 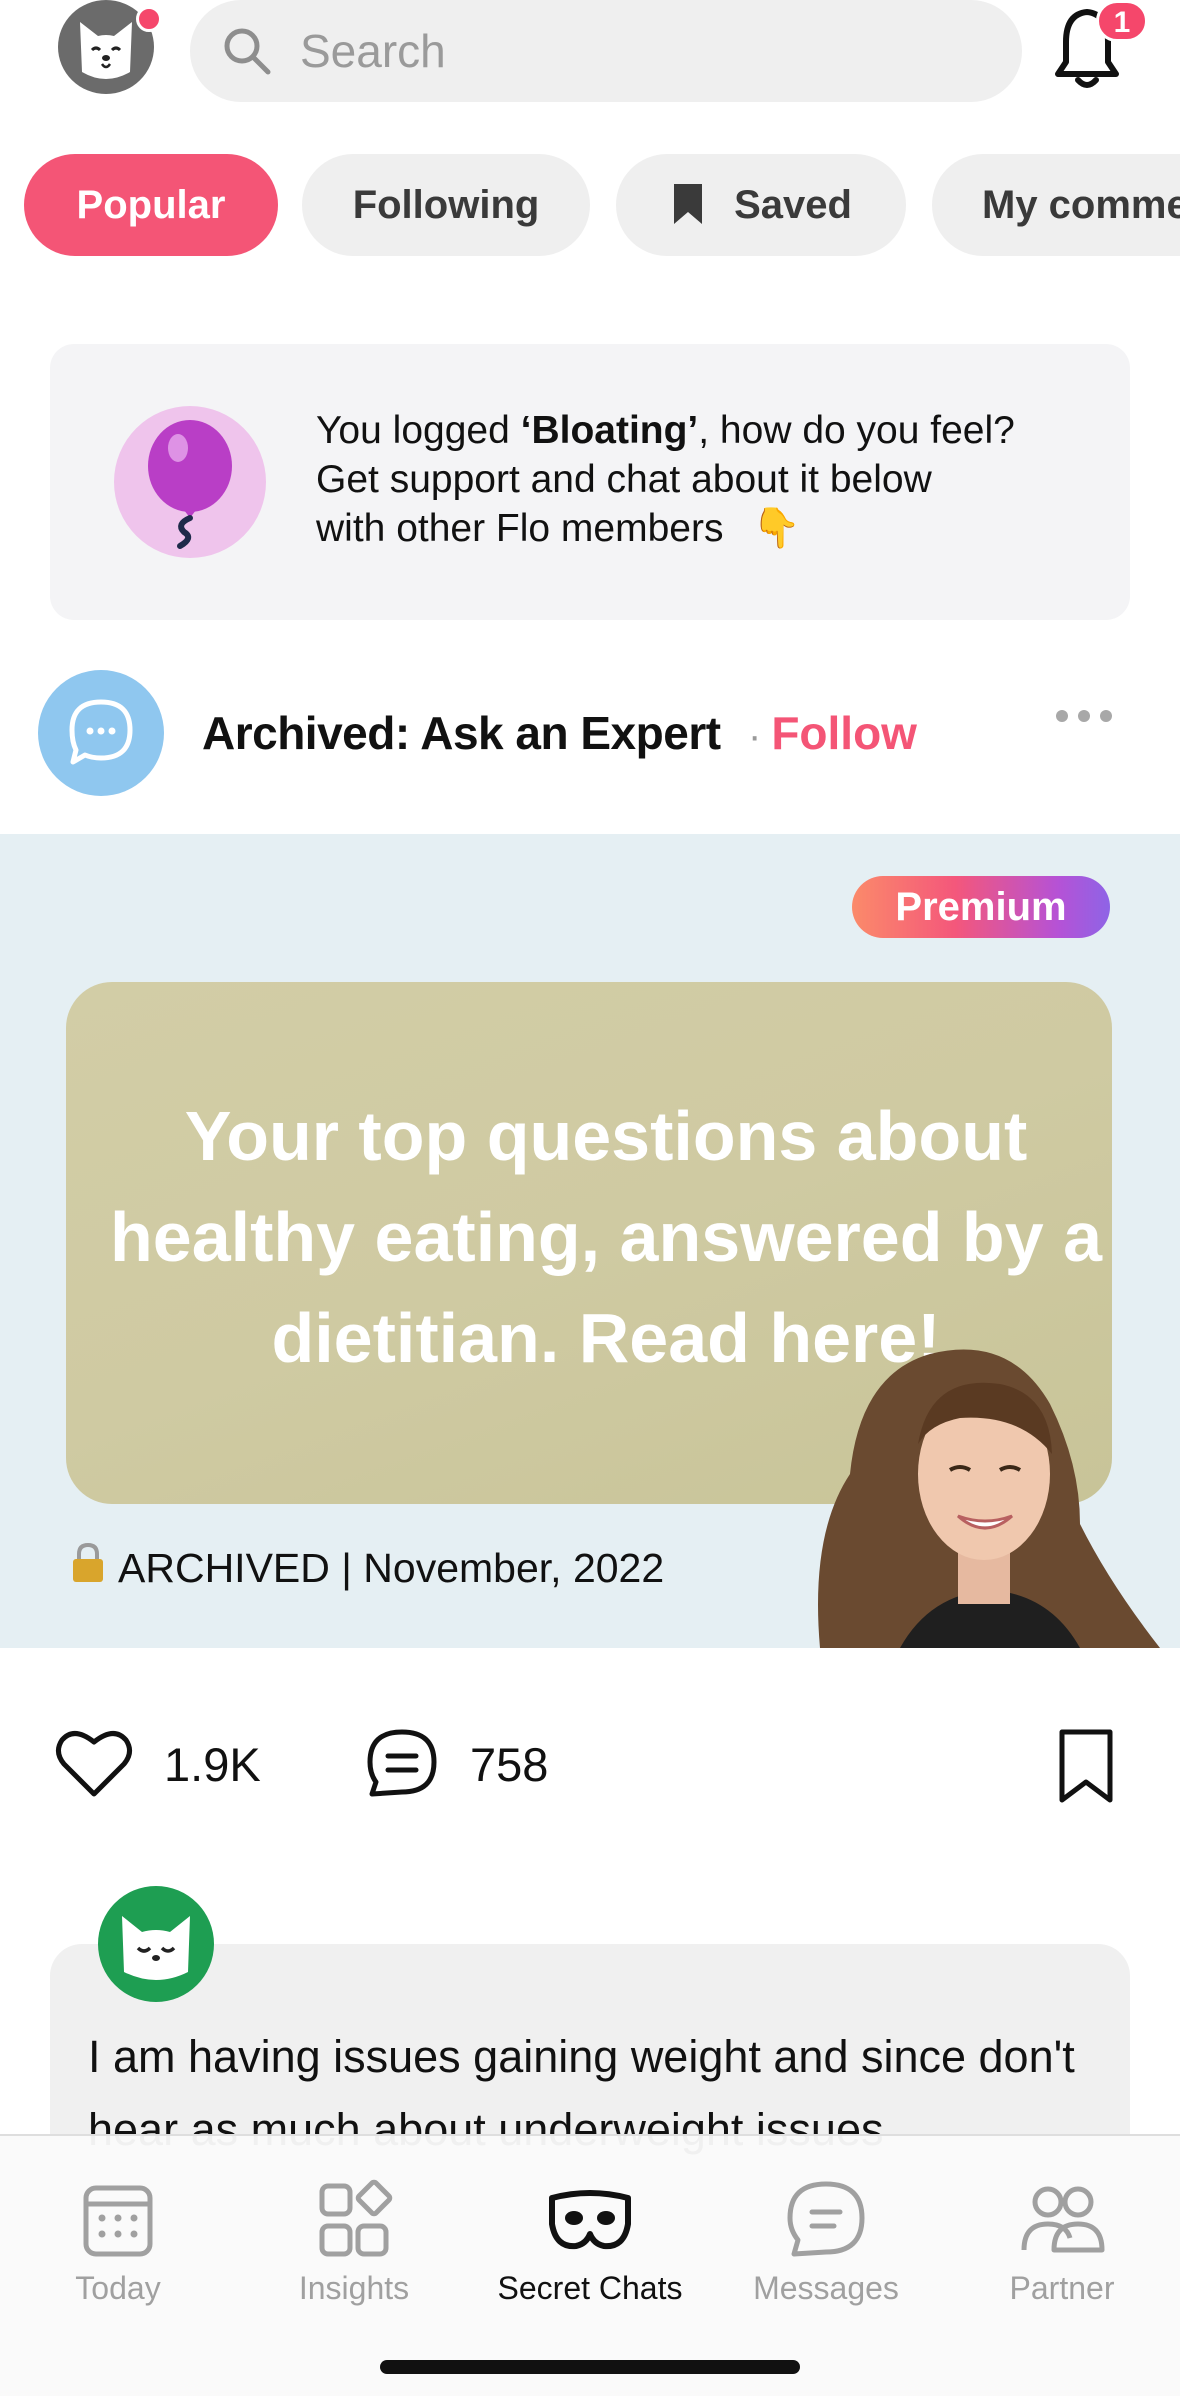 I want to click on banner-line-2: Get support and chat about it below, so click(x=624, y=479).